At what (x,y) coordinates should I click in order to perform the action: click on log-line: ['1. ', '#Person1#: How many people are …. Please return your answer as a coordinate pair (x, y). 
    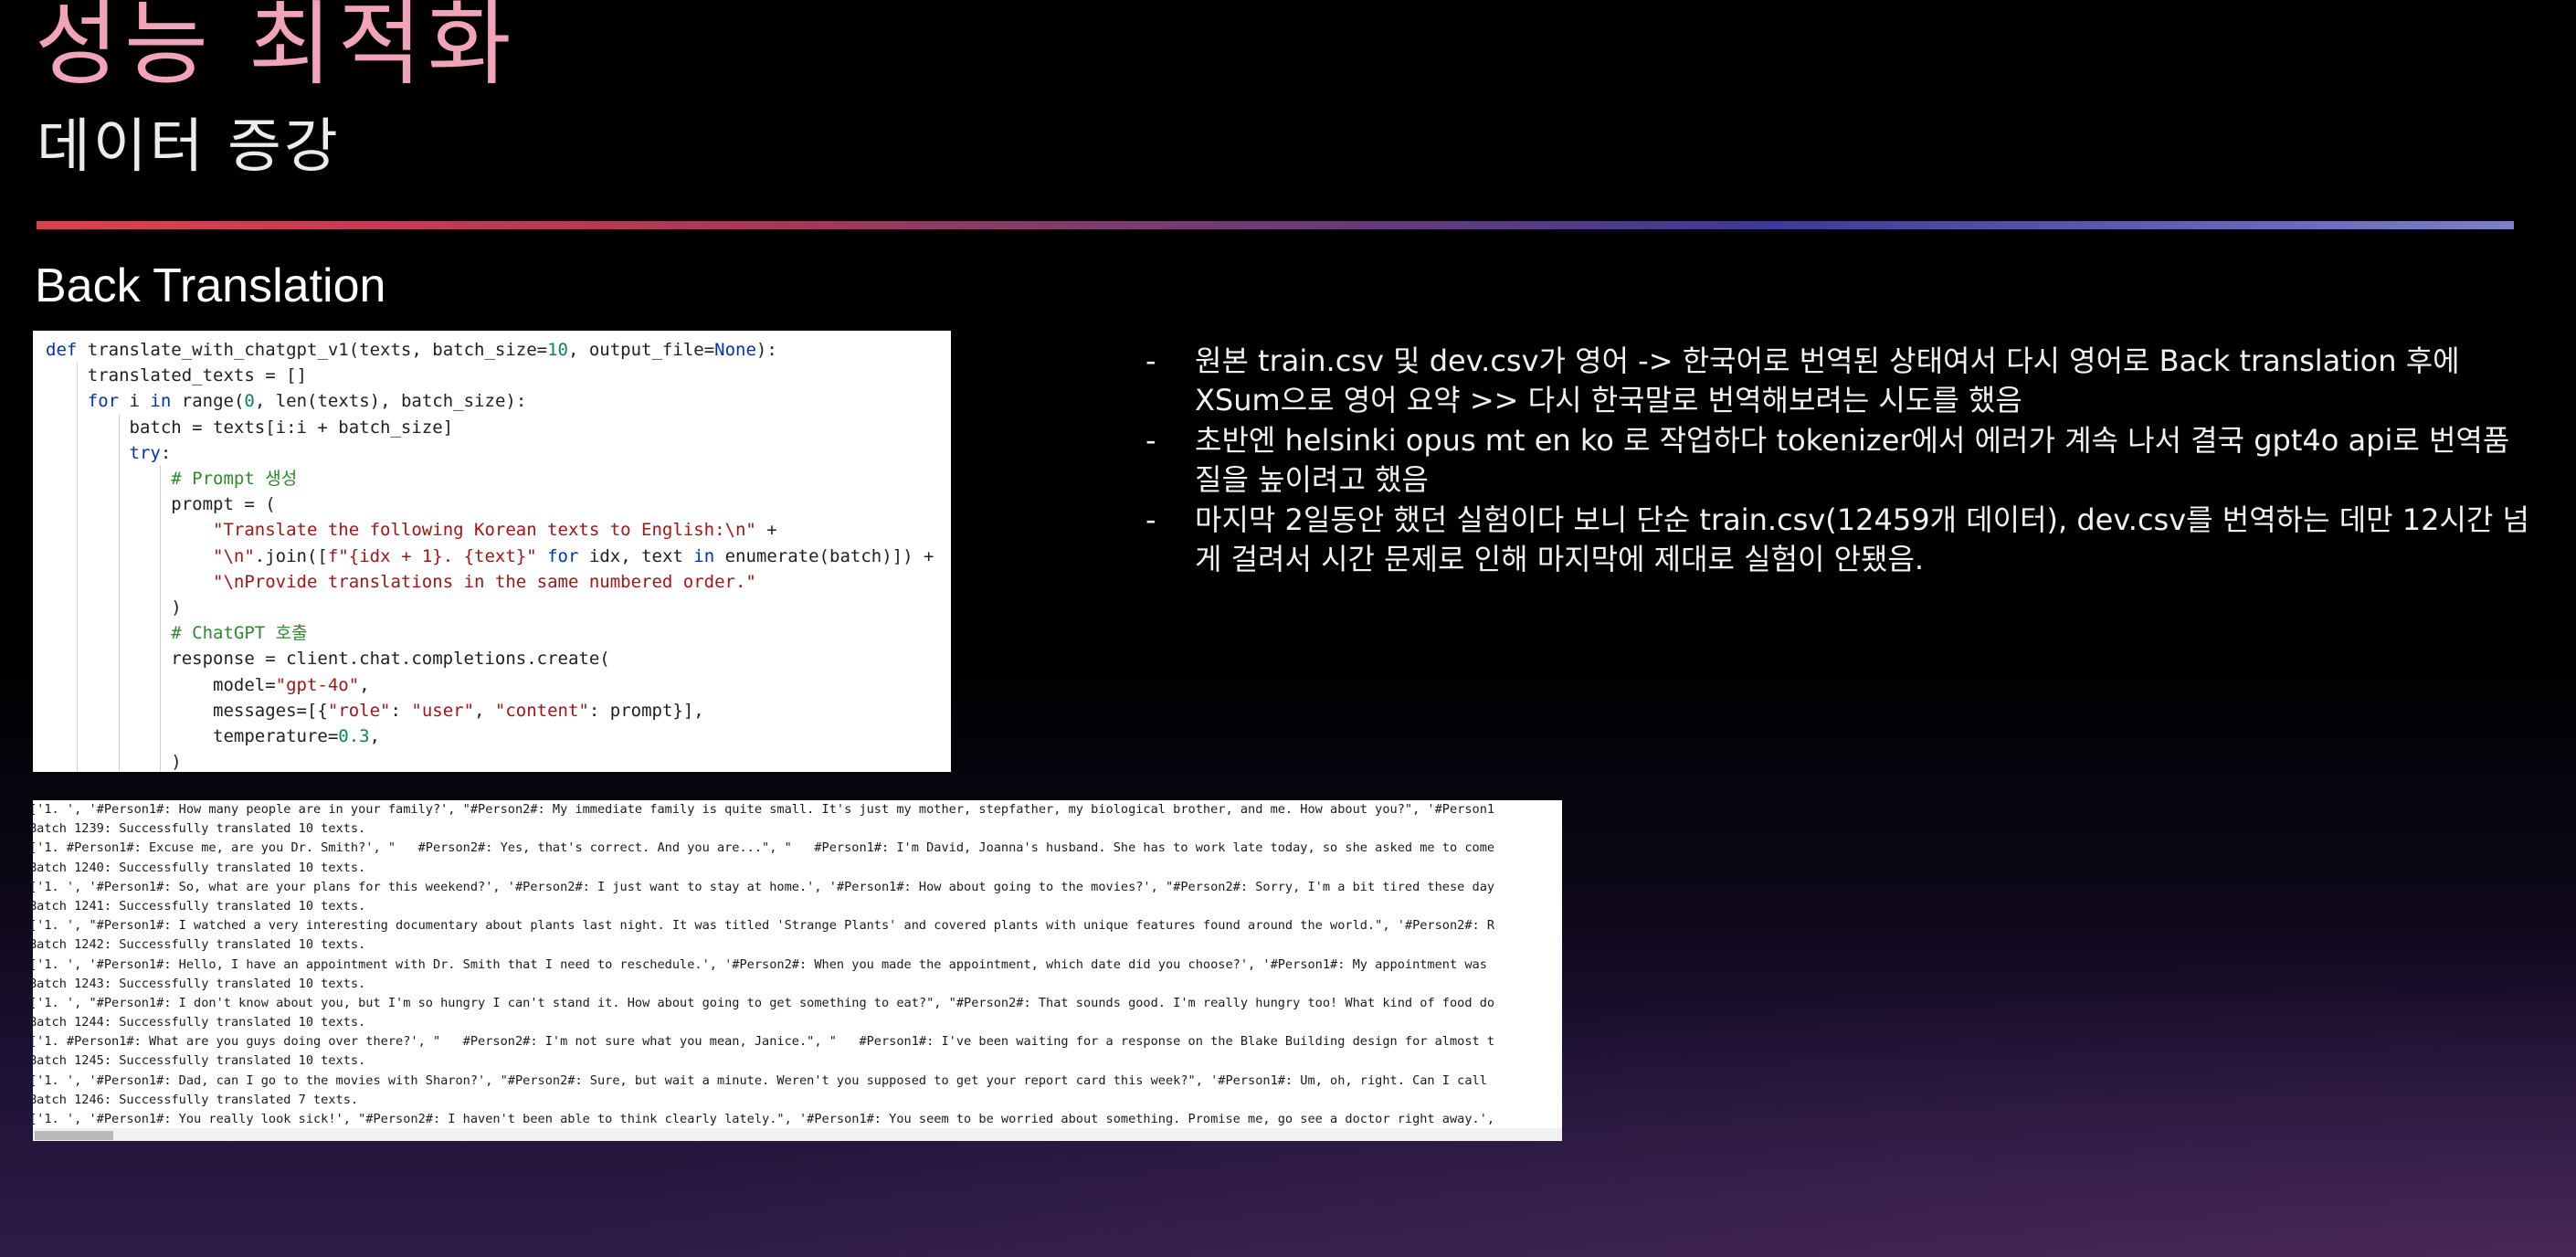
    Looking at the image, I should click on (764, 810).